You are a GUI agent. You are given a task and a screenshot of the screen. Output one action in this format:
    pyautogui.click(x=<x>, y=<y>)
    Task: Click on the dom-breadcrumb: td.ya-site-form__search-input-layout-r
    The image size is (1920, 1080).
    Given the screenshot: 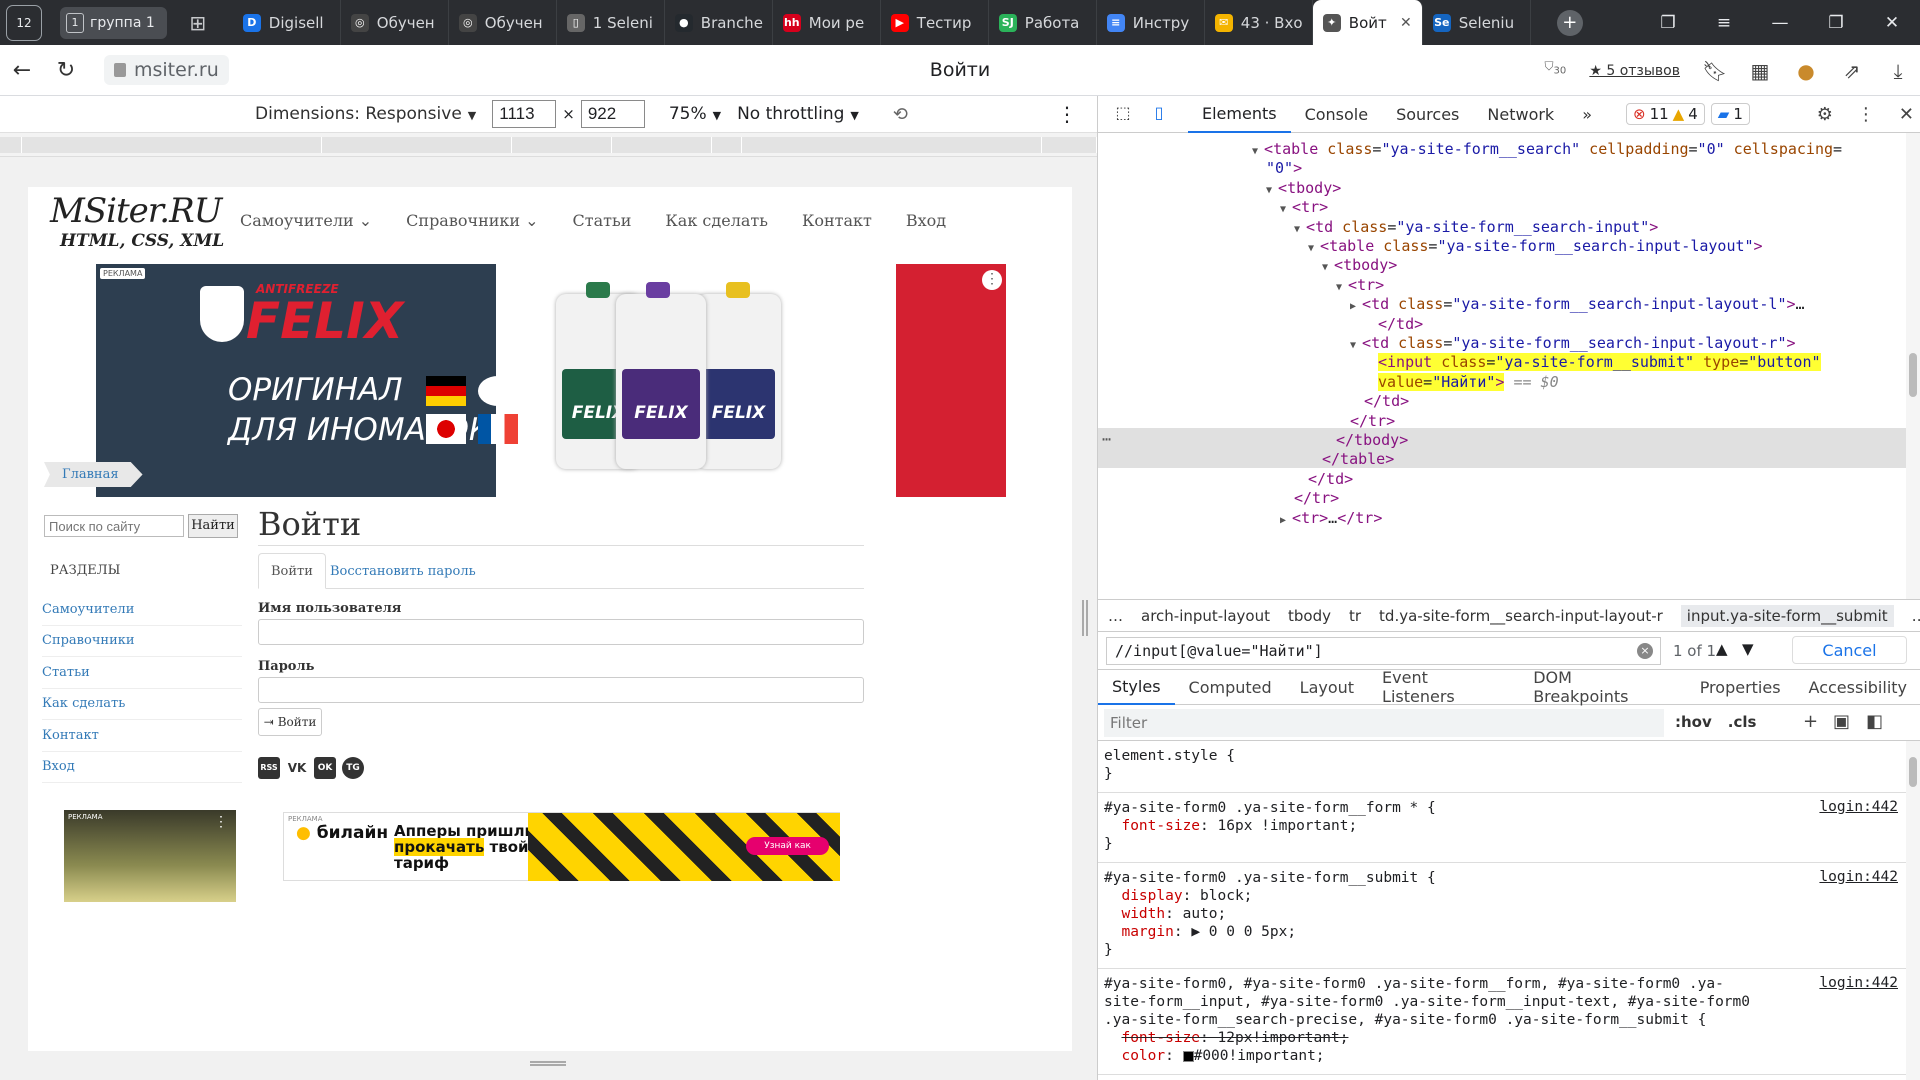 What is the action you would take?
    pyautogui.click(x=1521, y=616)
    